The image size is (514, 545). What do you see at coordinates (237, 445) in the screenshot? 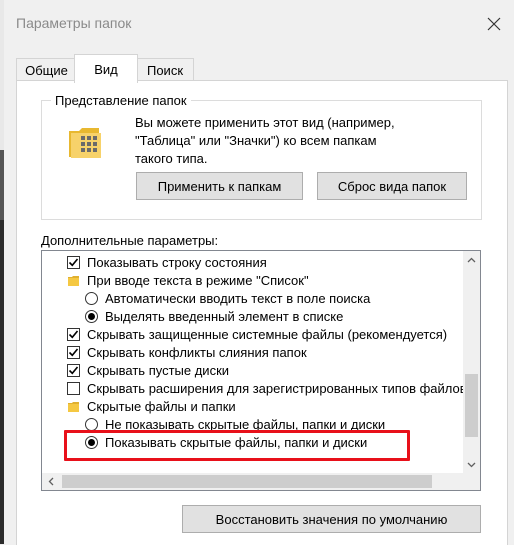
I see `highlight-box` at bounding box center [237, 445].